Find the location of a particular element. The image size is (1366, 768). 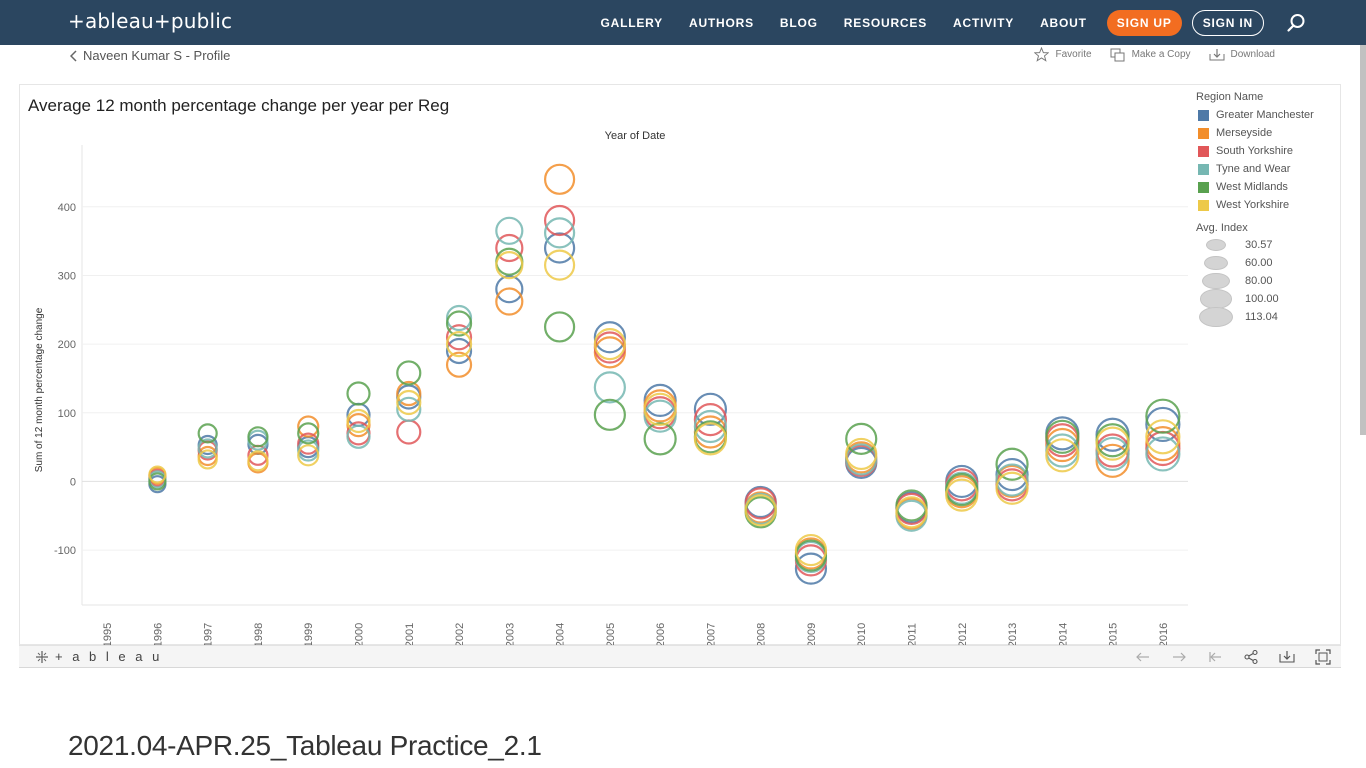

y-tick-label: 0 is located at coordinates (73, 482).